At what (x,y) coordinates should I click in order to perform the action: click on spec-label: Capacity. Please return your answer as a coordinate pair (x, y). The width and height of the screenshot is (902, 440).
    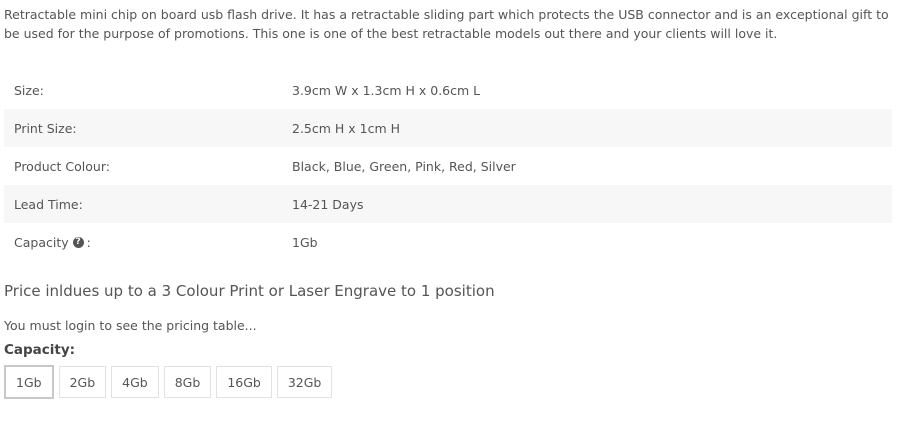
    Looking at the image, I should click on (41, 242).